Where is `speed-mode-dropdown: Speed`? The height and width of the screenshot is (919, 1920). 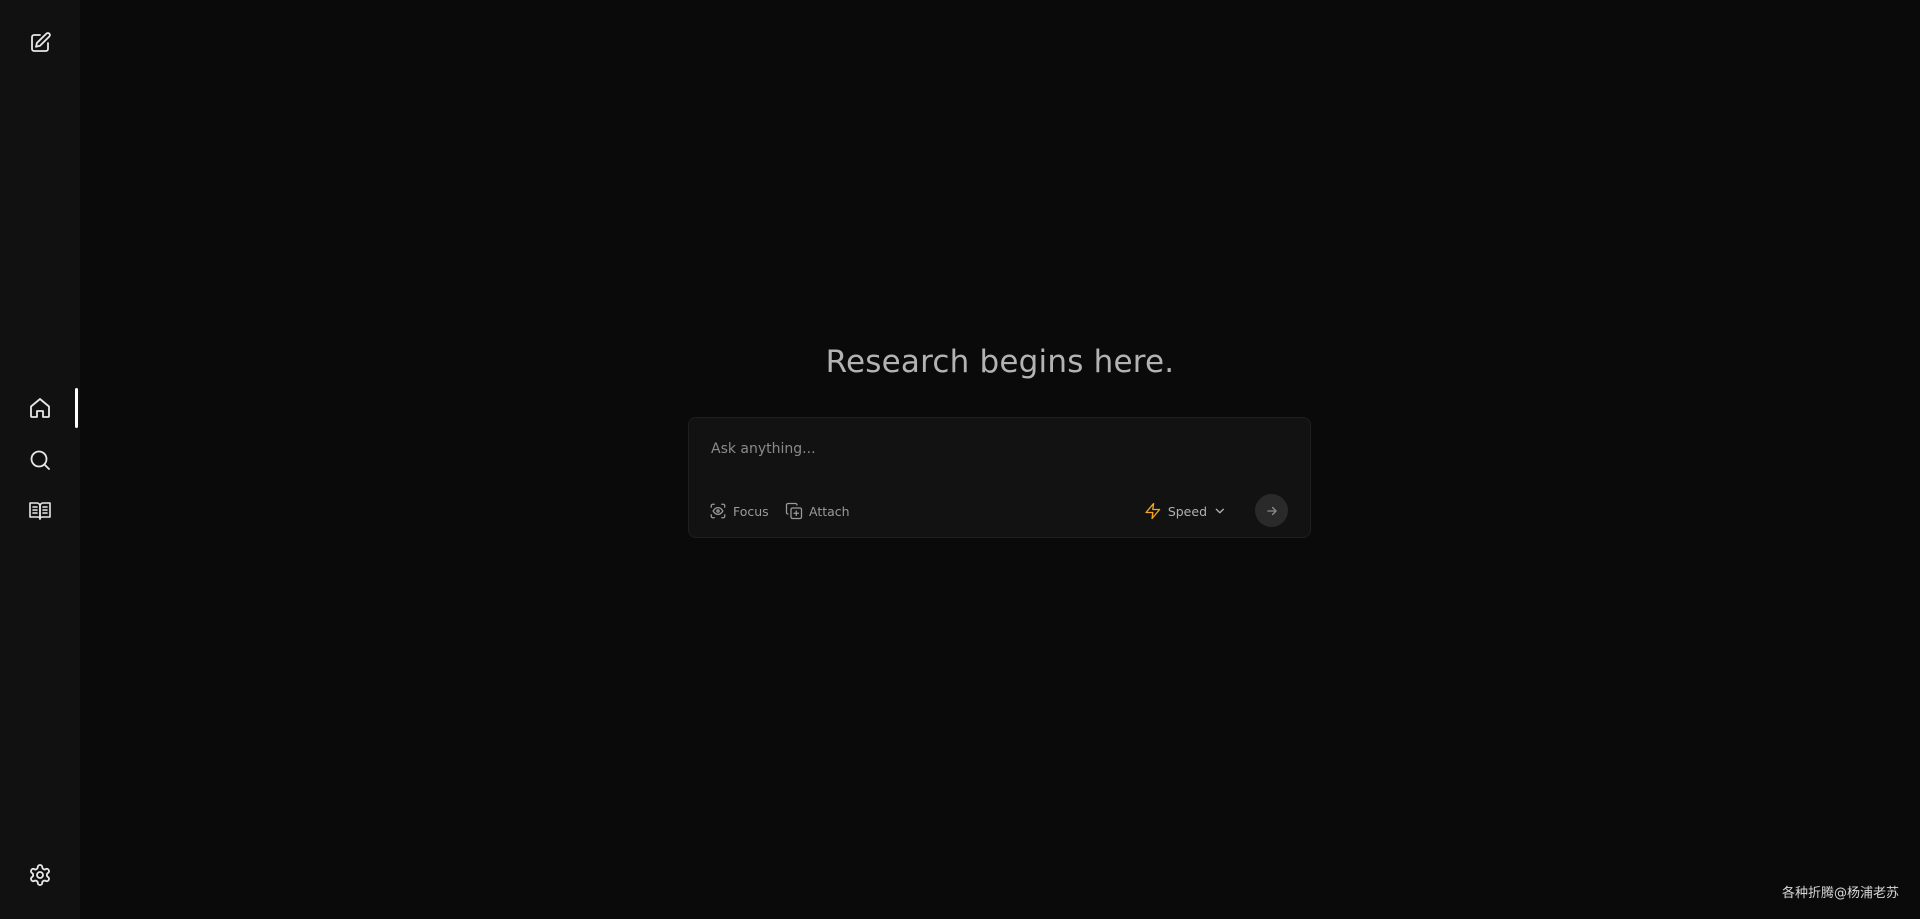
speed-mode-dropdown: Speed is located at coordinates (1185, 511).